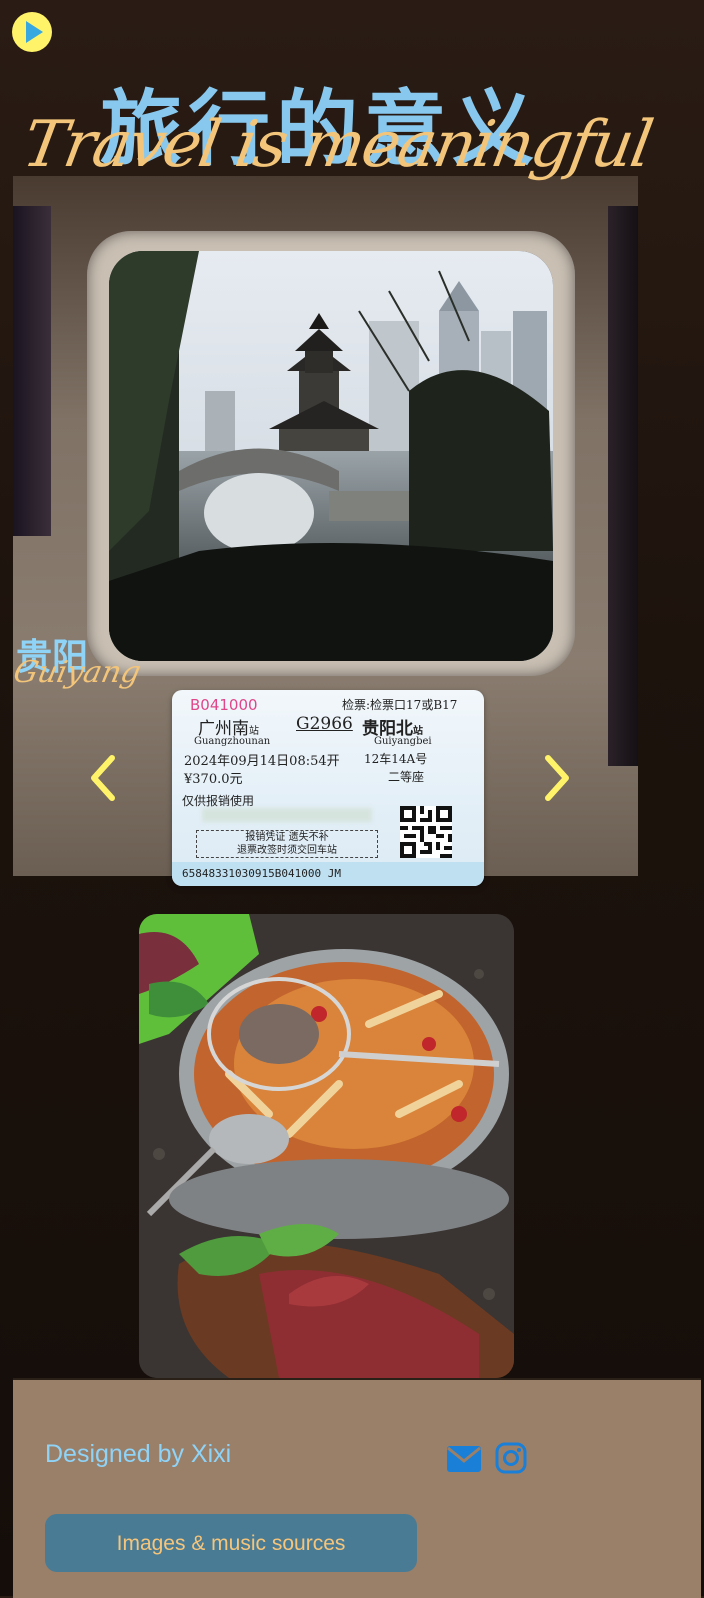 This screenshot has height=1598, width=704. Describe the element at coordinates (623, 486) in the screenshot. I see `curtain-right` at that location.